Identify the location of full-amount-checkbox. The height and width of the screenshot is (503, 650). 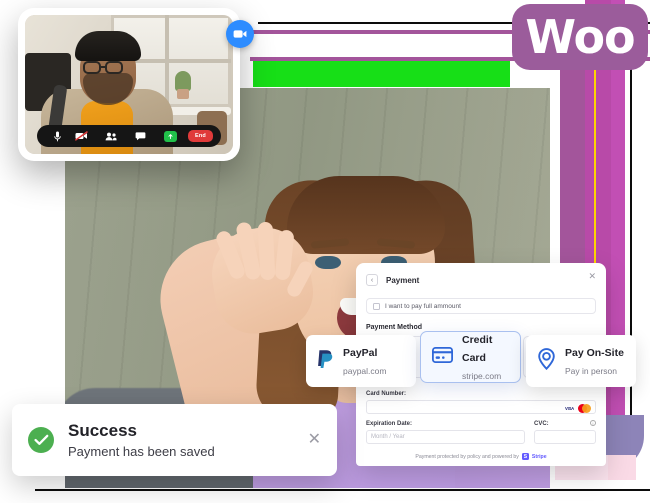
(376, 306).